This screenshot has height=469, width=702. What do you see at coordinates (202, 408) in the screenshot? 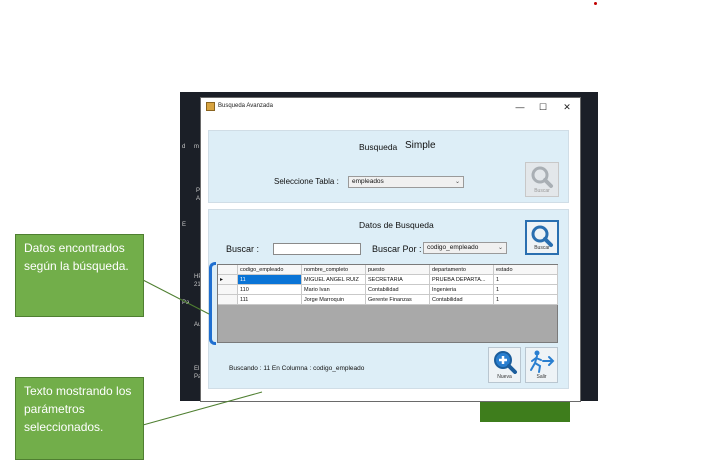
I see `connector-params-text` at bounding box center [202, 408].